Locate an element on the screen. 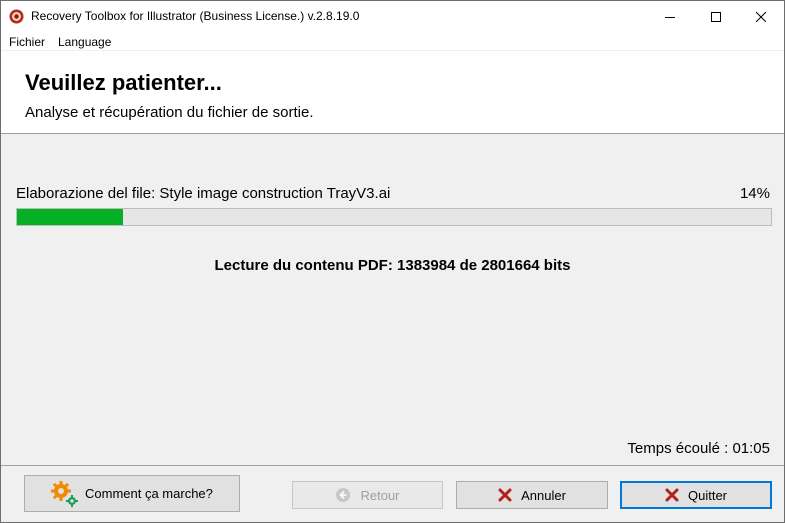  maximize-icon is located at coordinates (716, 16).